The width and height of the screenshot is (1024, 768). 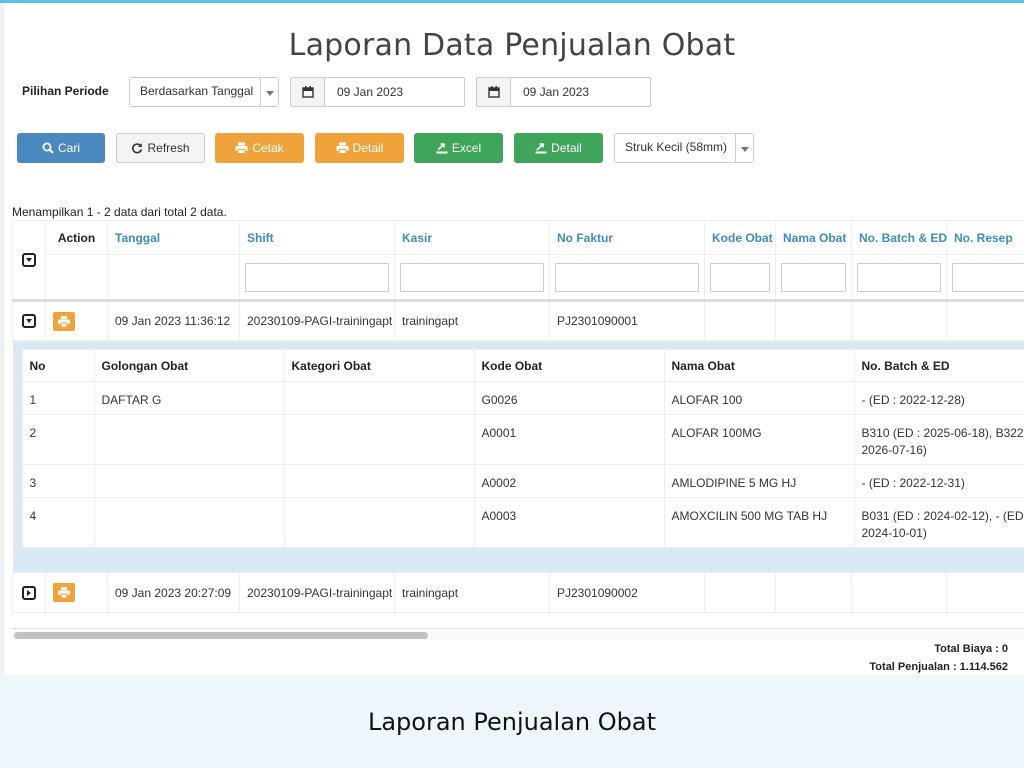 I want to click on date-from-field: 09 Jan 2023, so click(x=377, y=92).